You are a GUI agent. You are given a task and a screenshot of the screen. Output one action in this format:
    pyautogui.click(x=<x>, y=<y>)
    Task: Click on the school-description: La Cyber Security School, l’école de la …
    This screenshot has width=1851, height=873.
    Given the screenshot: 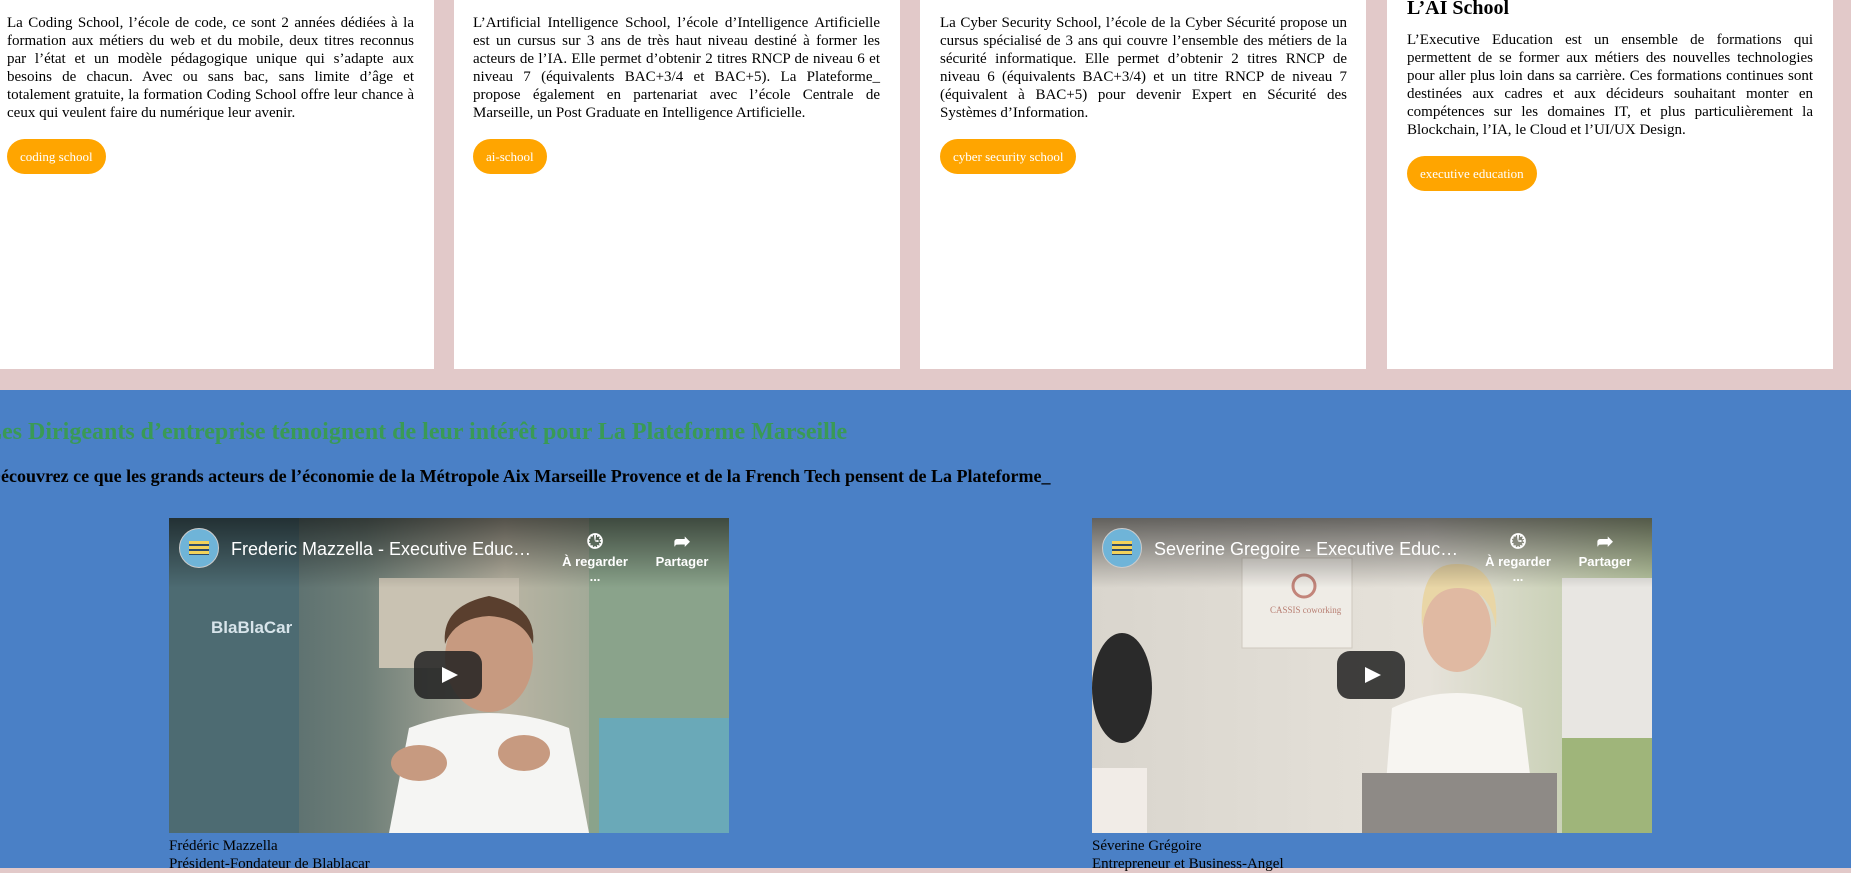 What is the action you would take?
    pyautogui.click(x=1143, y=68)
    